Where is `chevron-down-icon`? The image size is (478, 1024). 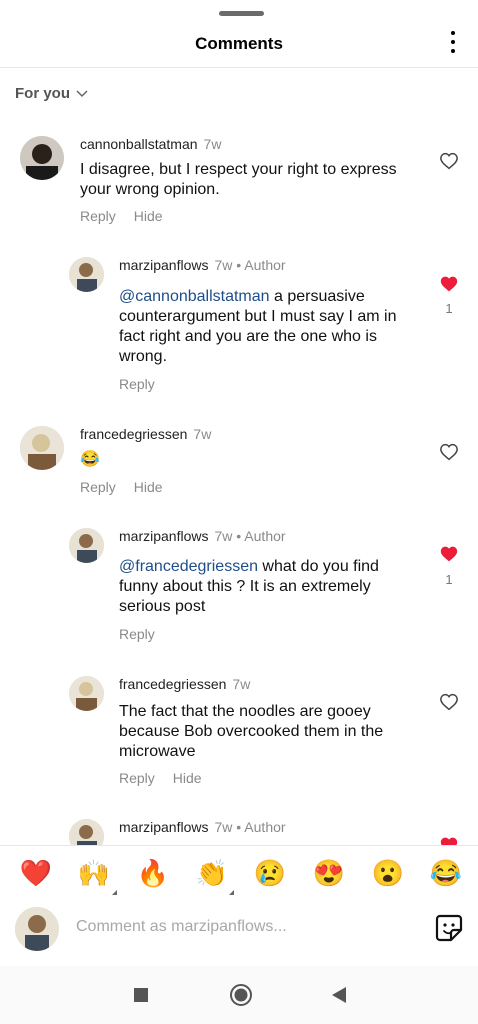
chevron-down-icon is located at coordinates (82, 93).